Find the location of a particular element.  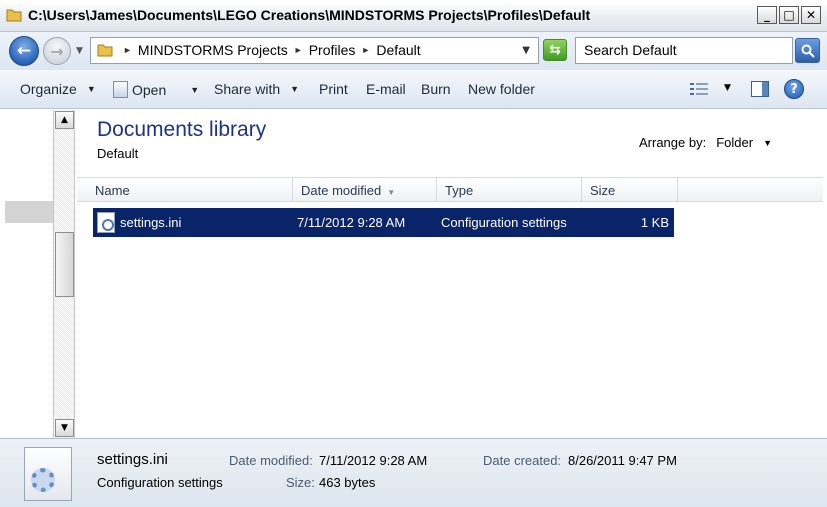

sort-arrow-icon: ▼ is located at coordinates (391, 192).